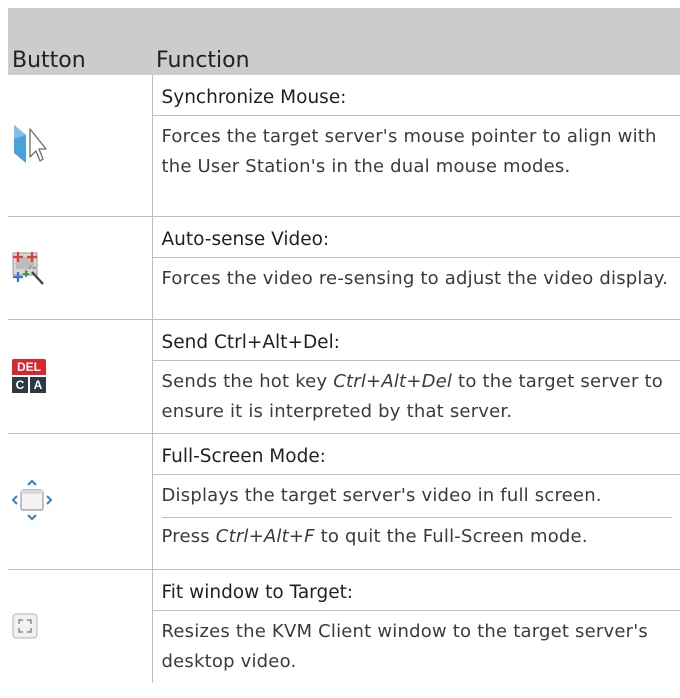 The image size is (680, 698). Describe the element at coordinates (254, 592) in the screenshot. I see `function-name: Fit window to Target` at that location.